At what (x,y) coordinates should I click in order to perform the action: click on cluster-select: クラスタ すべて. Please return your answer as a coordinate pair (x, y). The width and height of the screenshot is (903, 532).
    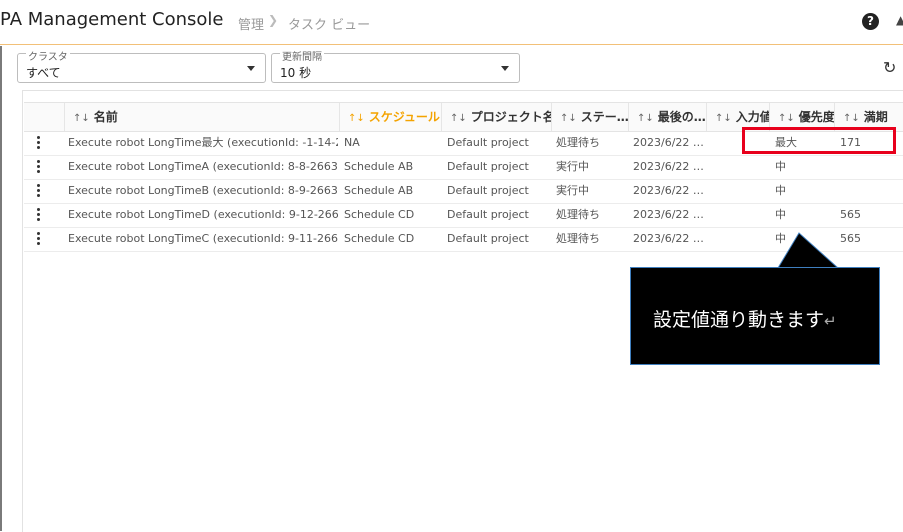
    Looking at the image, I should click on (141, 65).